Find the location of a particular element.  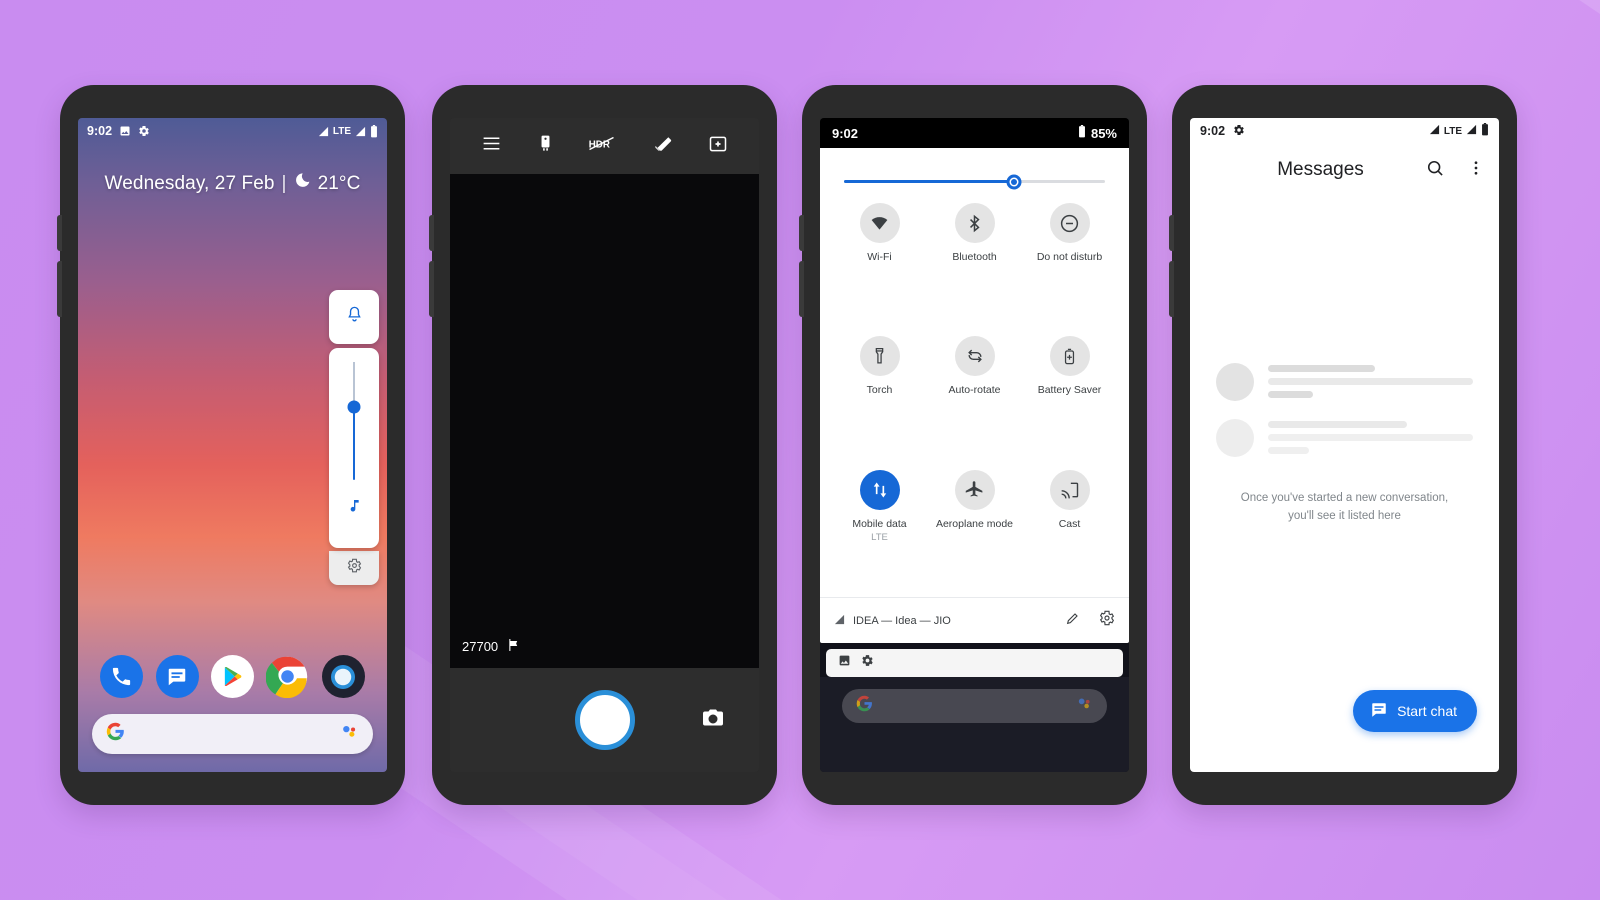

auto-rotate-icon is located at coordinates (974, 356).